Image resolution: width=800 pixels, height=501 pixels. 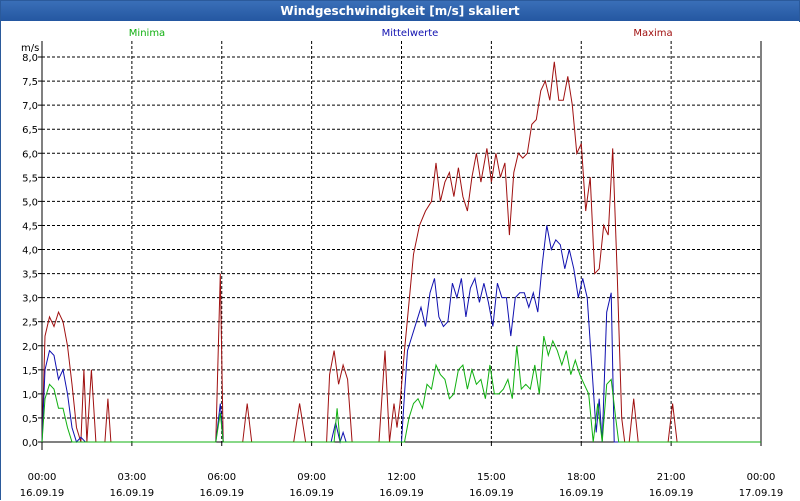 I want to click on y-axis-unit: m/s, so click(x=30, y=48).